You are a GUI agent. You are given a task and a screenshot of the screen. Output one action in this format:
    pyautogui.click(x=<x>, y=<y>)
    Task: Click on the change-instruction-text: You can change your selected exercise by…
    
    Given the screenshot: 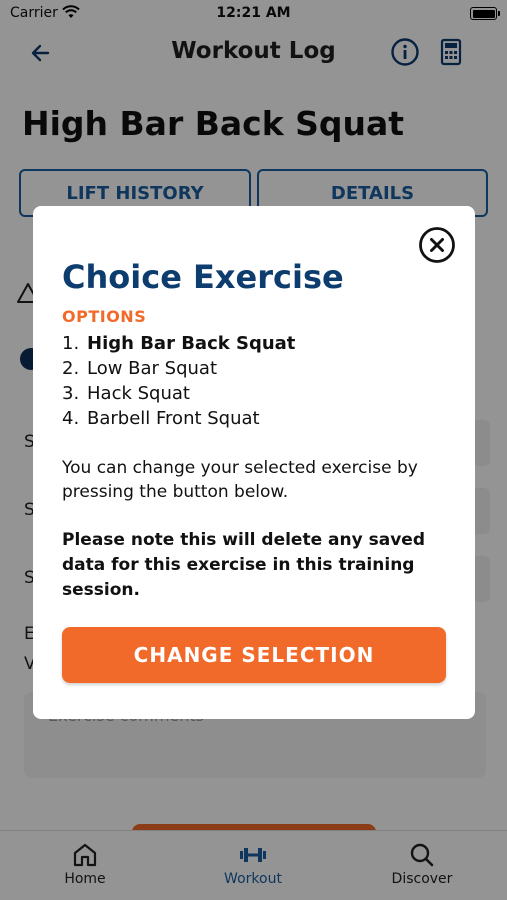 What is the action you would take?
    pyautogui.click(x=240, y=480)
    